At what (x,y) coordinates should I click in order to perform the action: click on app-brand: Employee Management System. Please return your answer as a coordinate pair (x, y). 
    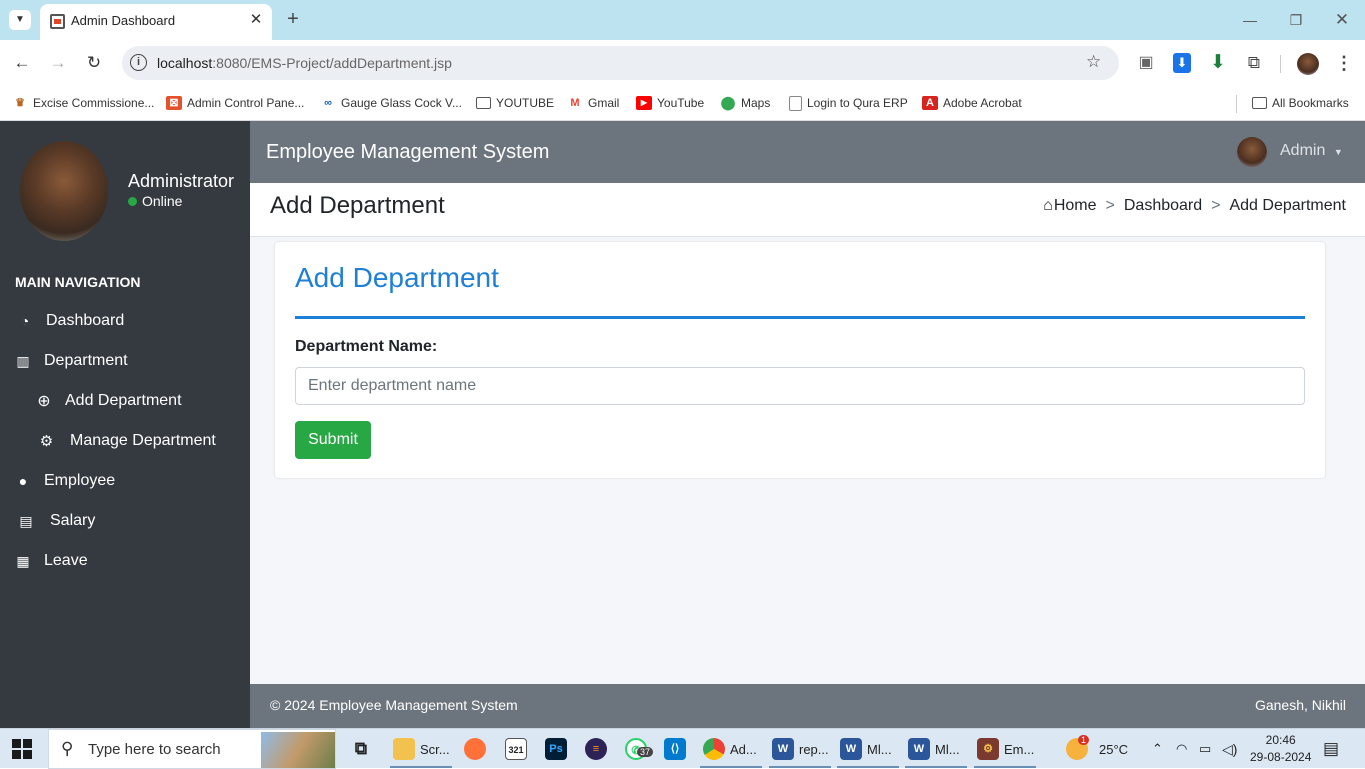
    Looking at the image, I should click on (407, 152).